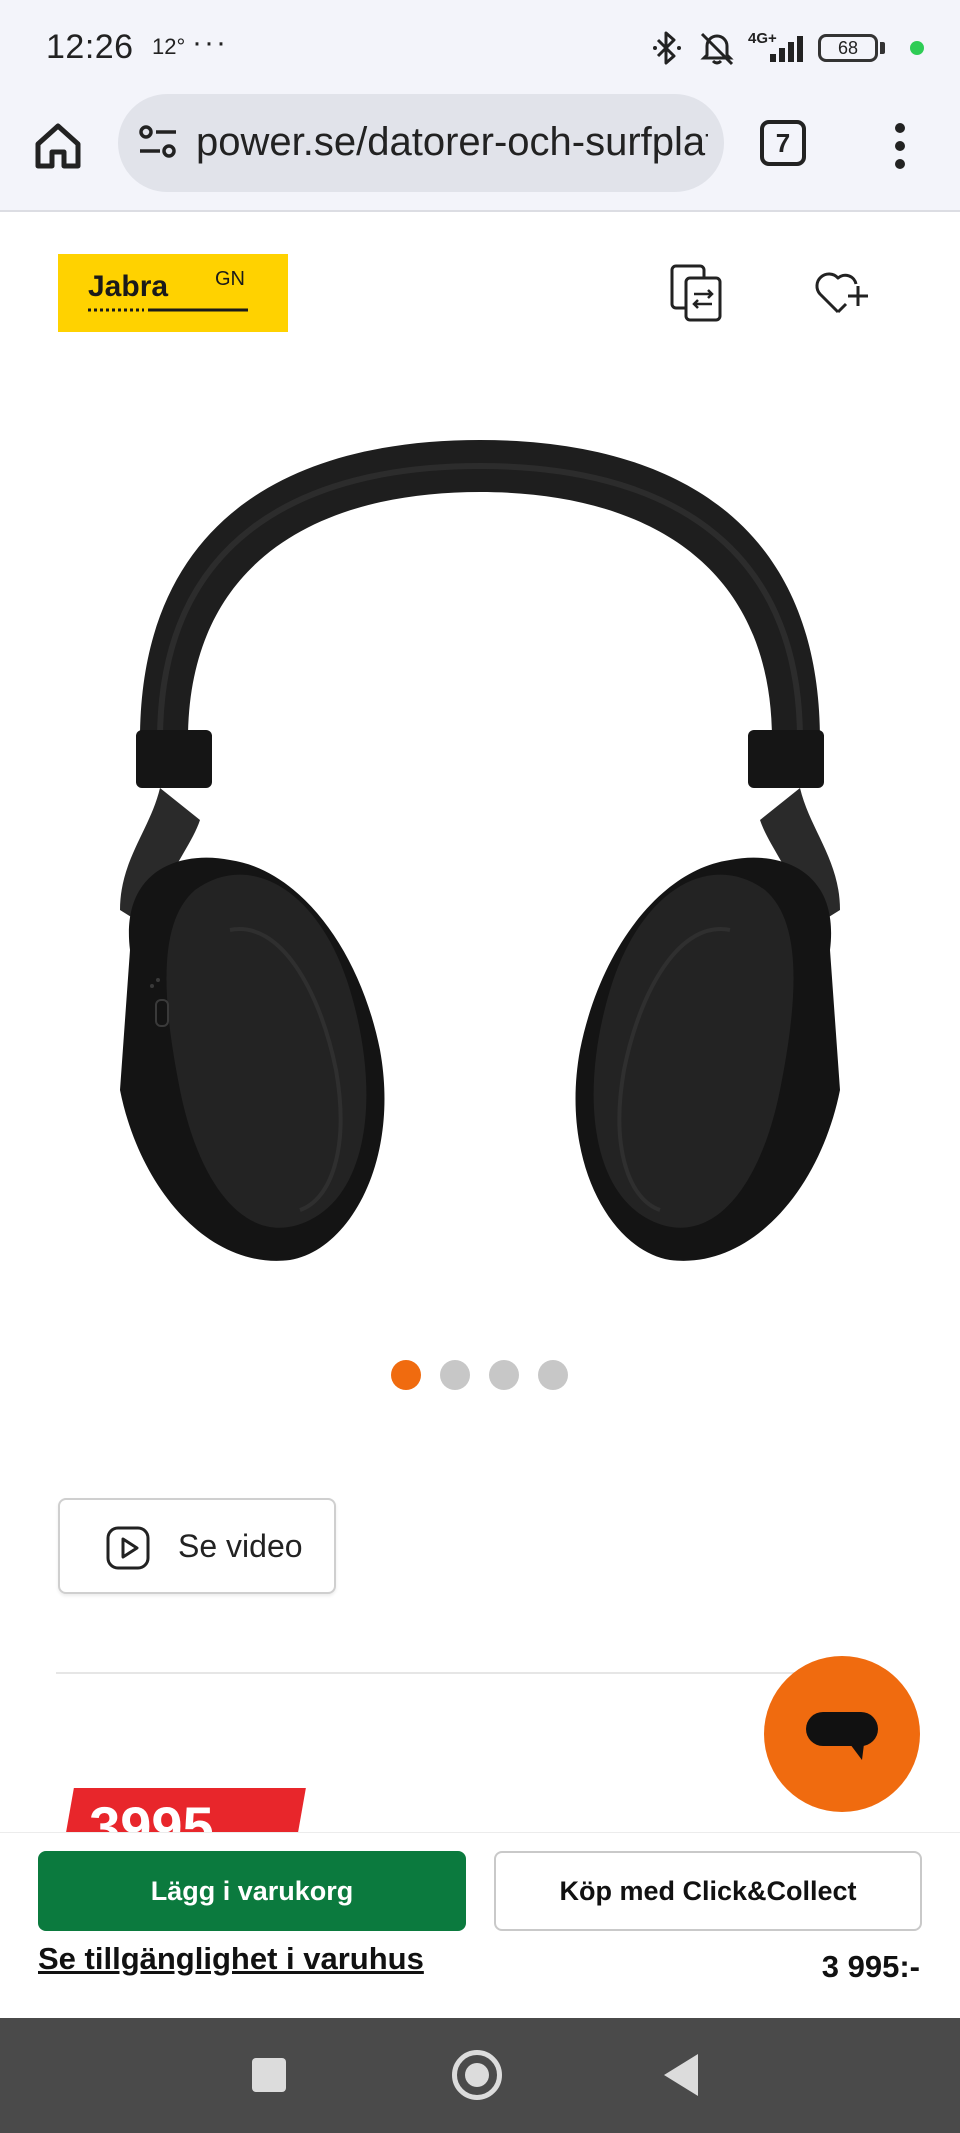 The image size is (960, 2133). I want to click on brand-logo: Jabra GN, so click(173, 293).